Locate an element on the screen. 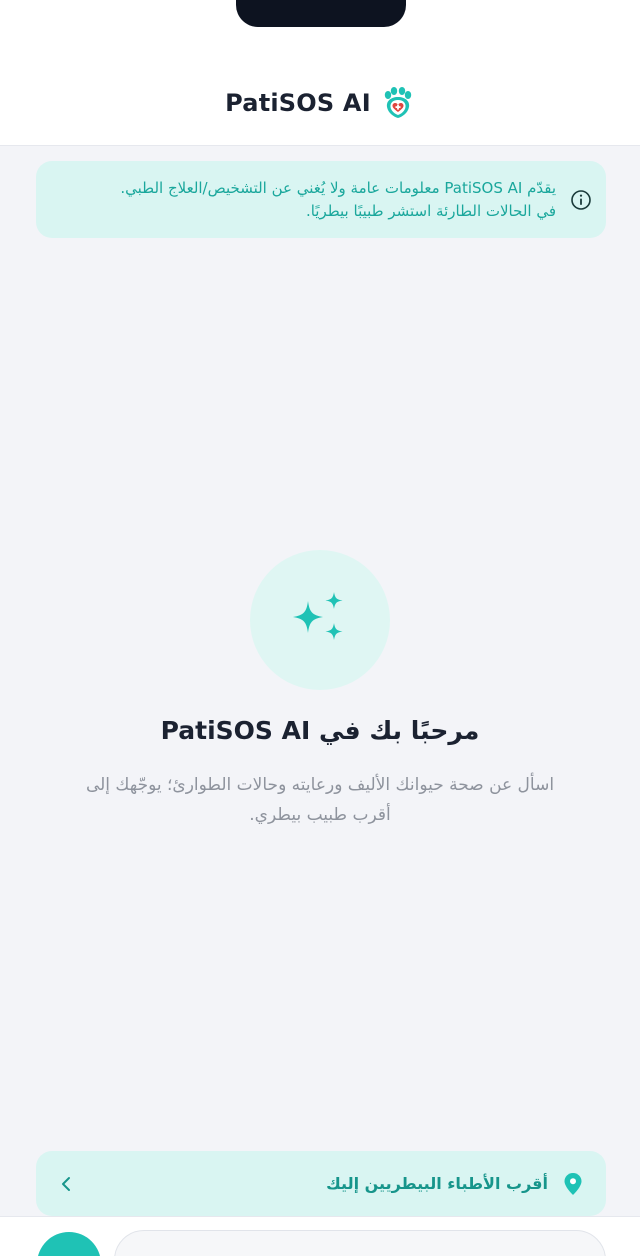 The width and height of the screenshot is (640, 1256). chat-composer-bar is located at coordinates (320, 1236).